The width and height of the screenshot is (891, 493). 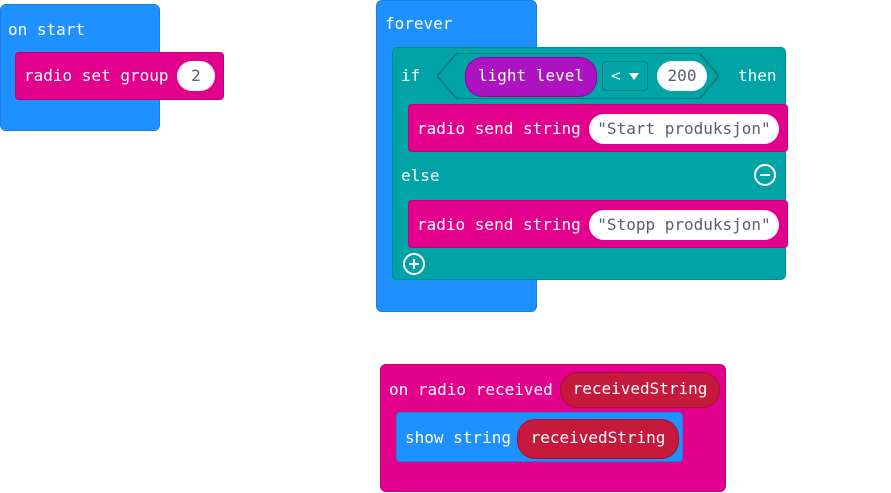 What do you see at coordinates (757, 75) in the screenshot?
I see `then-label: then` at bounding box center [757, 75].